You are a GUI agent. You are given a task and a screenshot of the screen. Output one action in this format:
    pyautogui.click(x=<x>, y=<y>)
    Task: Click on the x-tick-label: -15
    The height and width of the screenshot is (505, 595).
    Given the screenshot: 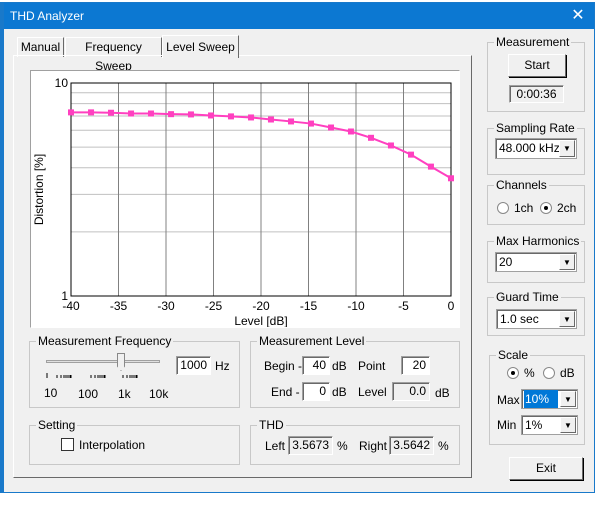 What is the action you would take?
    pyautogui.click(x=309, y=306)
    